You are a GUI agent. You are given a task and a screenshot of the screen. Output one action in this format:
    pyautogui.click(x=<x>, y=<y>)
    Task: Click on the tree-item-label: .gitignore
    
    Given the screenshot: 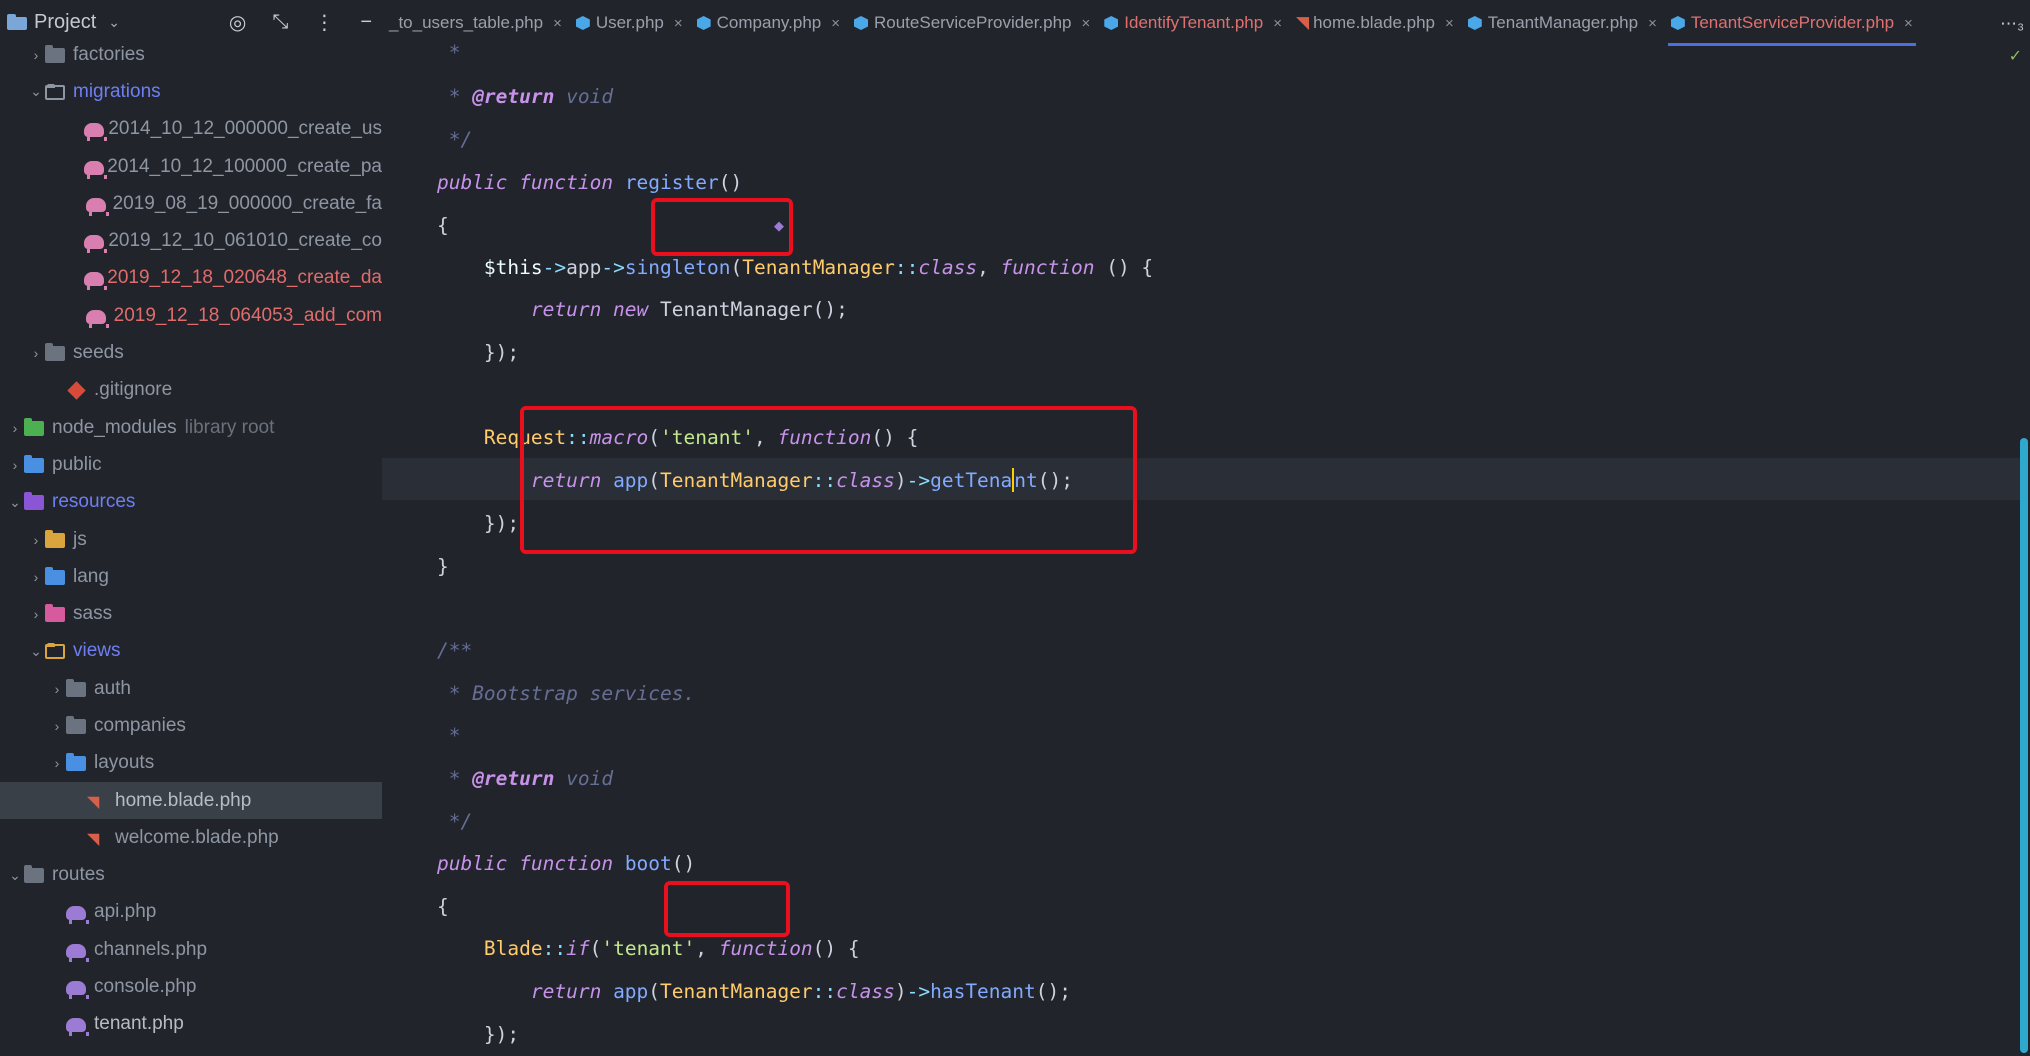 What is the action you would take?
    pyautogui.click(x=133, y=390)
    